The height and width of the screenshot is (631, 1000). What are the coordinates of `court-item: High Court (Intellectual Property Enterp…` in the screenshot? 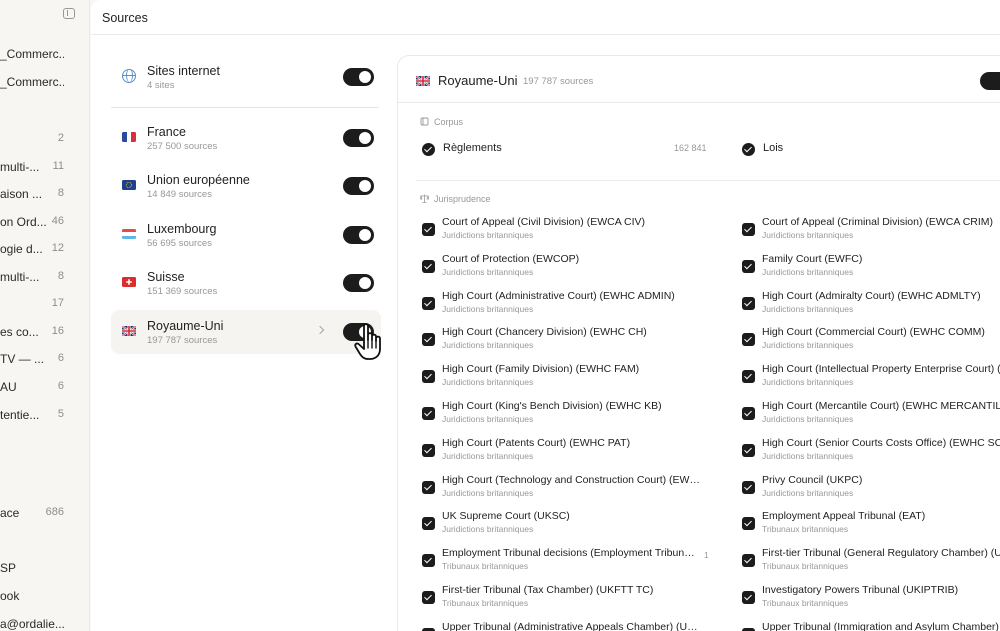 It's located at (871, 380).